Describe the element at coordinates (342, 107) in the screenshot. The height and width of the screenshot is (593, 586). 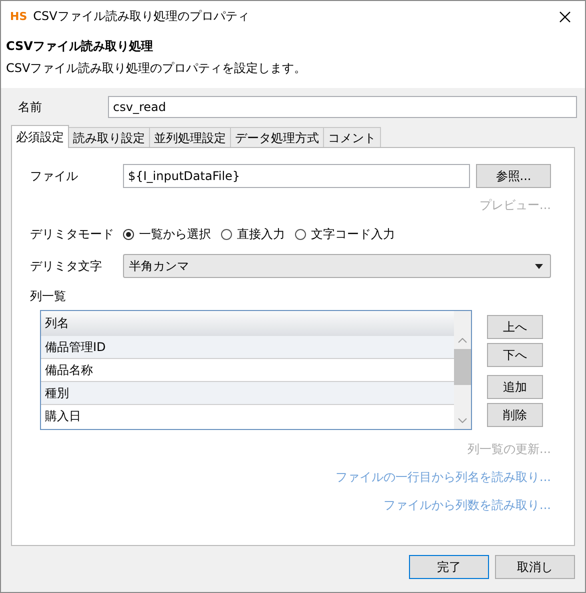
I see `name-field: csv_read` at that location.